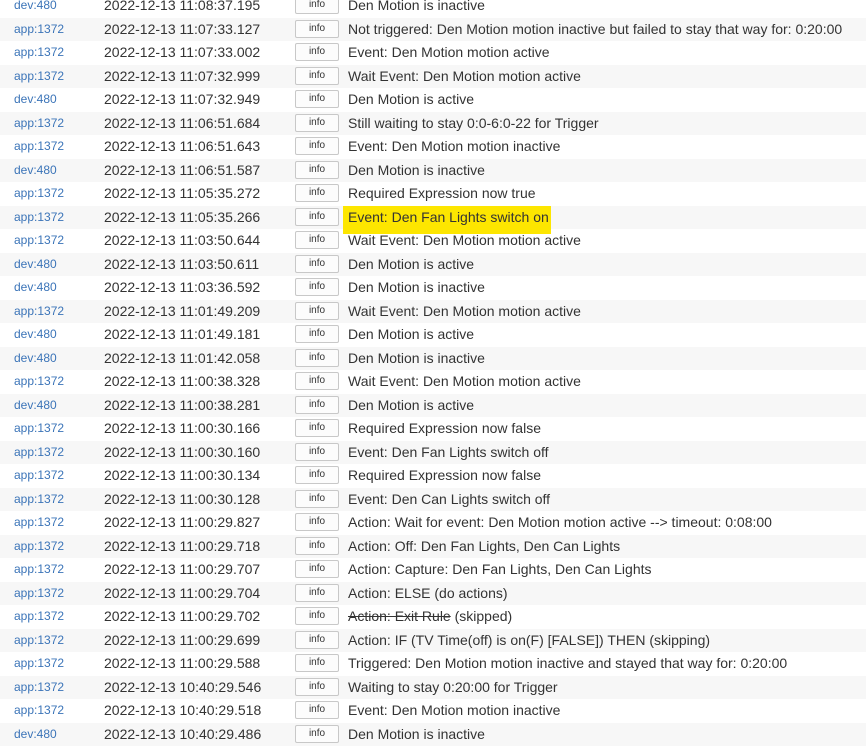  I want to click on log-timestamp: 2022-12-13 11:00:29.704, so click(182, 592).